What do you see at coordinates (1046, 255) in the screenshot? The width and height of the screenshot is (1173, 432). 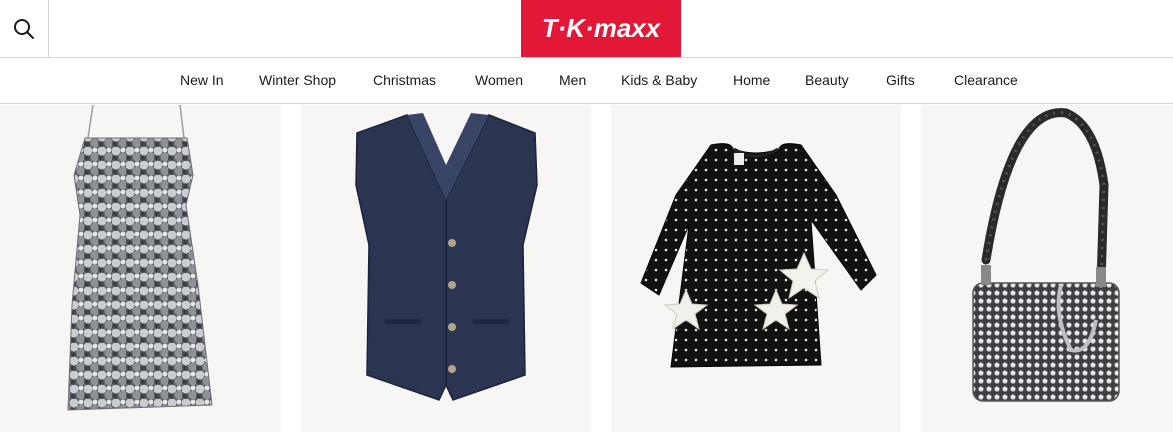 I see `crystal-bag-image` at bounding box center [1046, 255].